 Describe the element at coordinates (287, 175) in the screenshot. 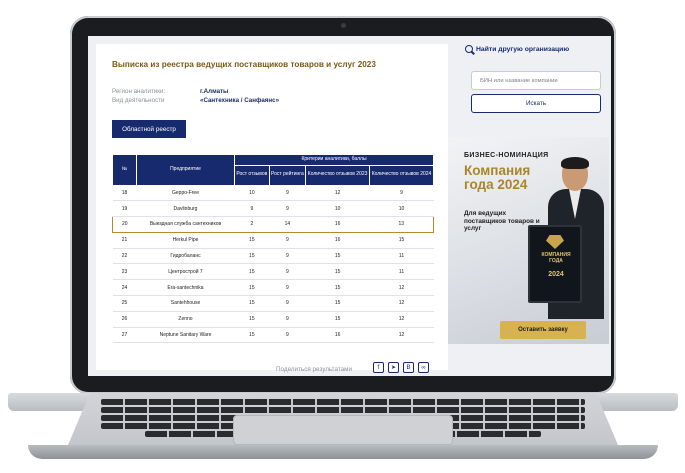

I see `col-header-rating-growth: Рост рейтинга` at that location.